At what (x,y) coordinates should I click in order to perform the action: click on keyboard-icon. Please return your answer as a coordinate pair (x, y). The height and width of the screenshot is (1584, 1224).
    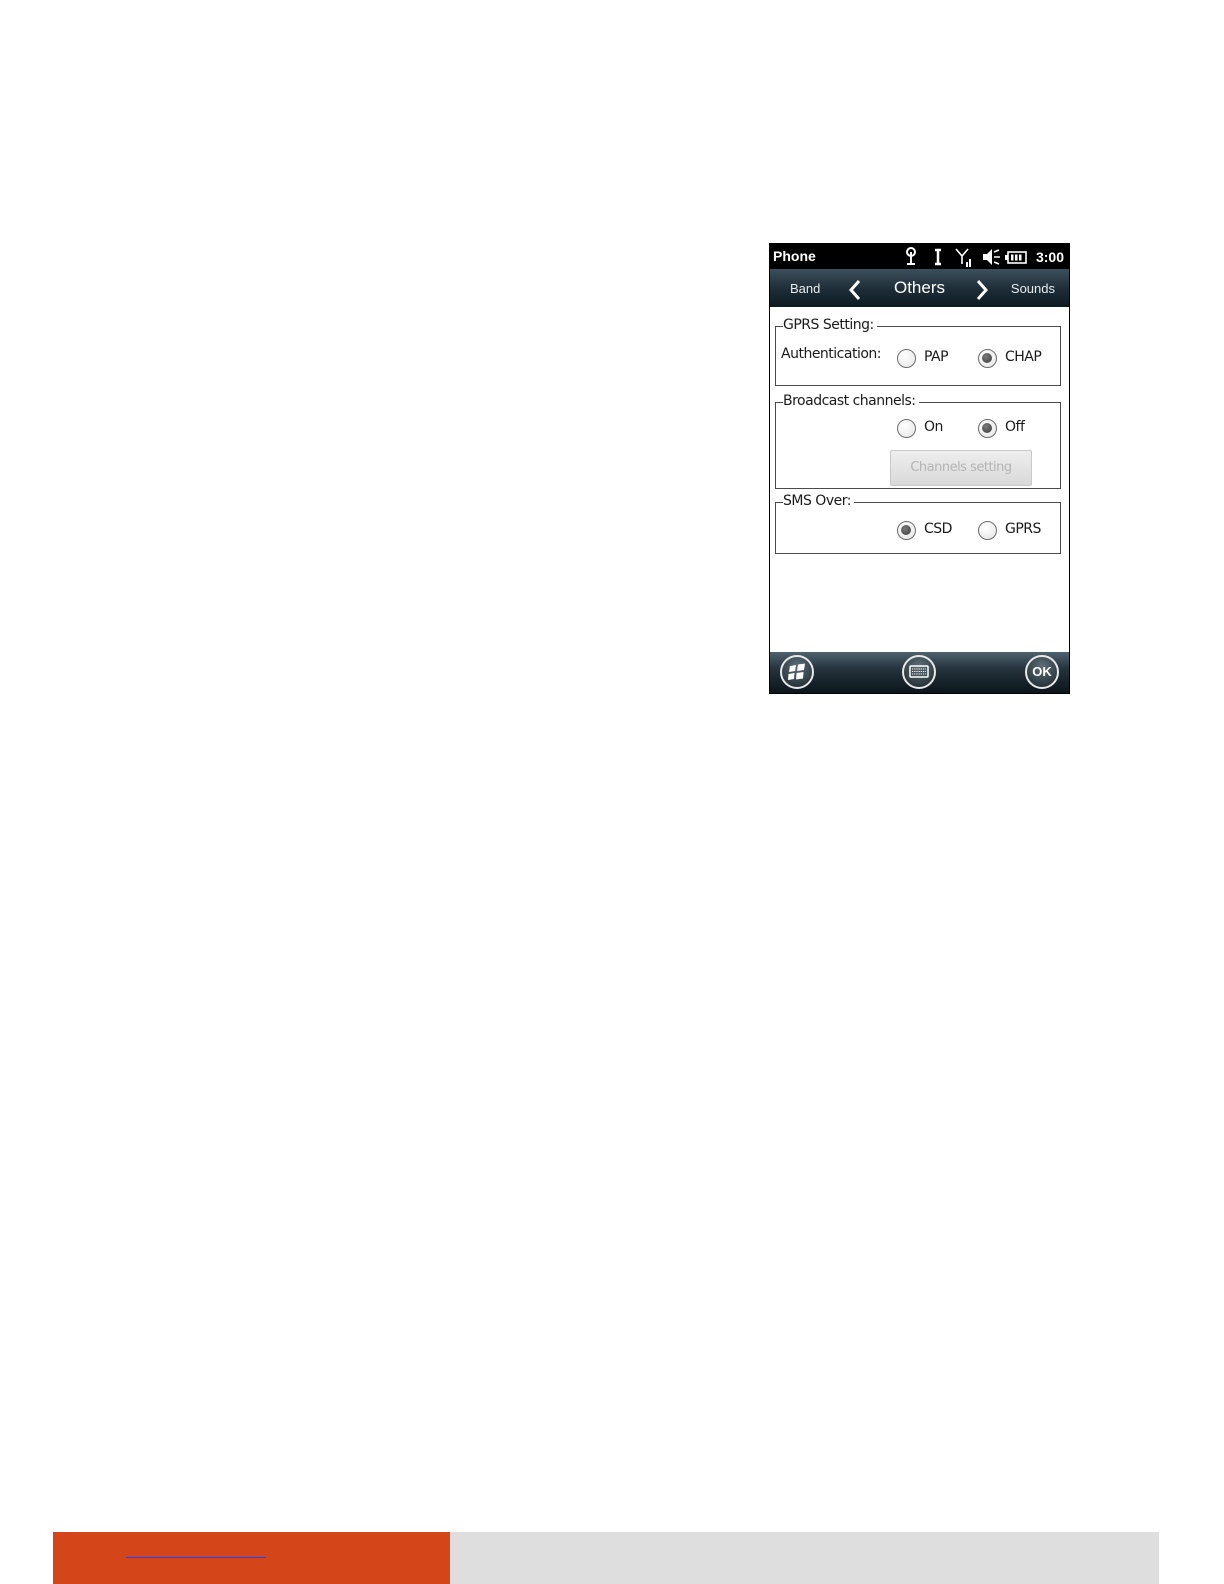
    Looking at the image, I should click on (919, 671).